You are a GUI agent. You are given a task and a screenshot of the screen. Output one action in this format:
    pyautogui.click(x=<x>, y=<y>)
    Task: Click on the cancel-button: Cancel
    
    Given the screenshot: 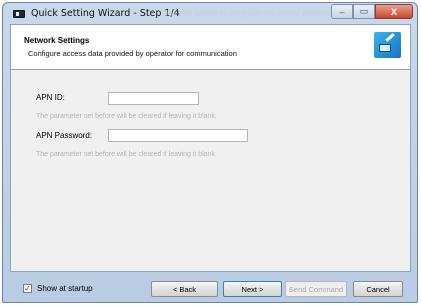 What is the action you would take?
    pyautogui.click(x=378, y=289)
    